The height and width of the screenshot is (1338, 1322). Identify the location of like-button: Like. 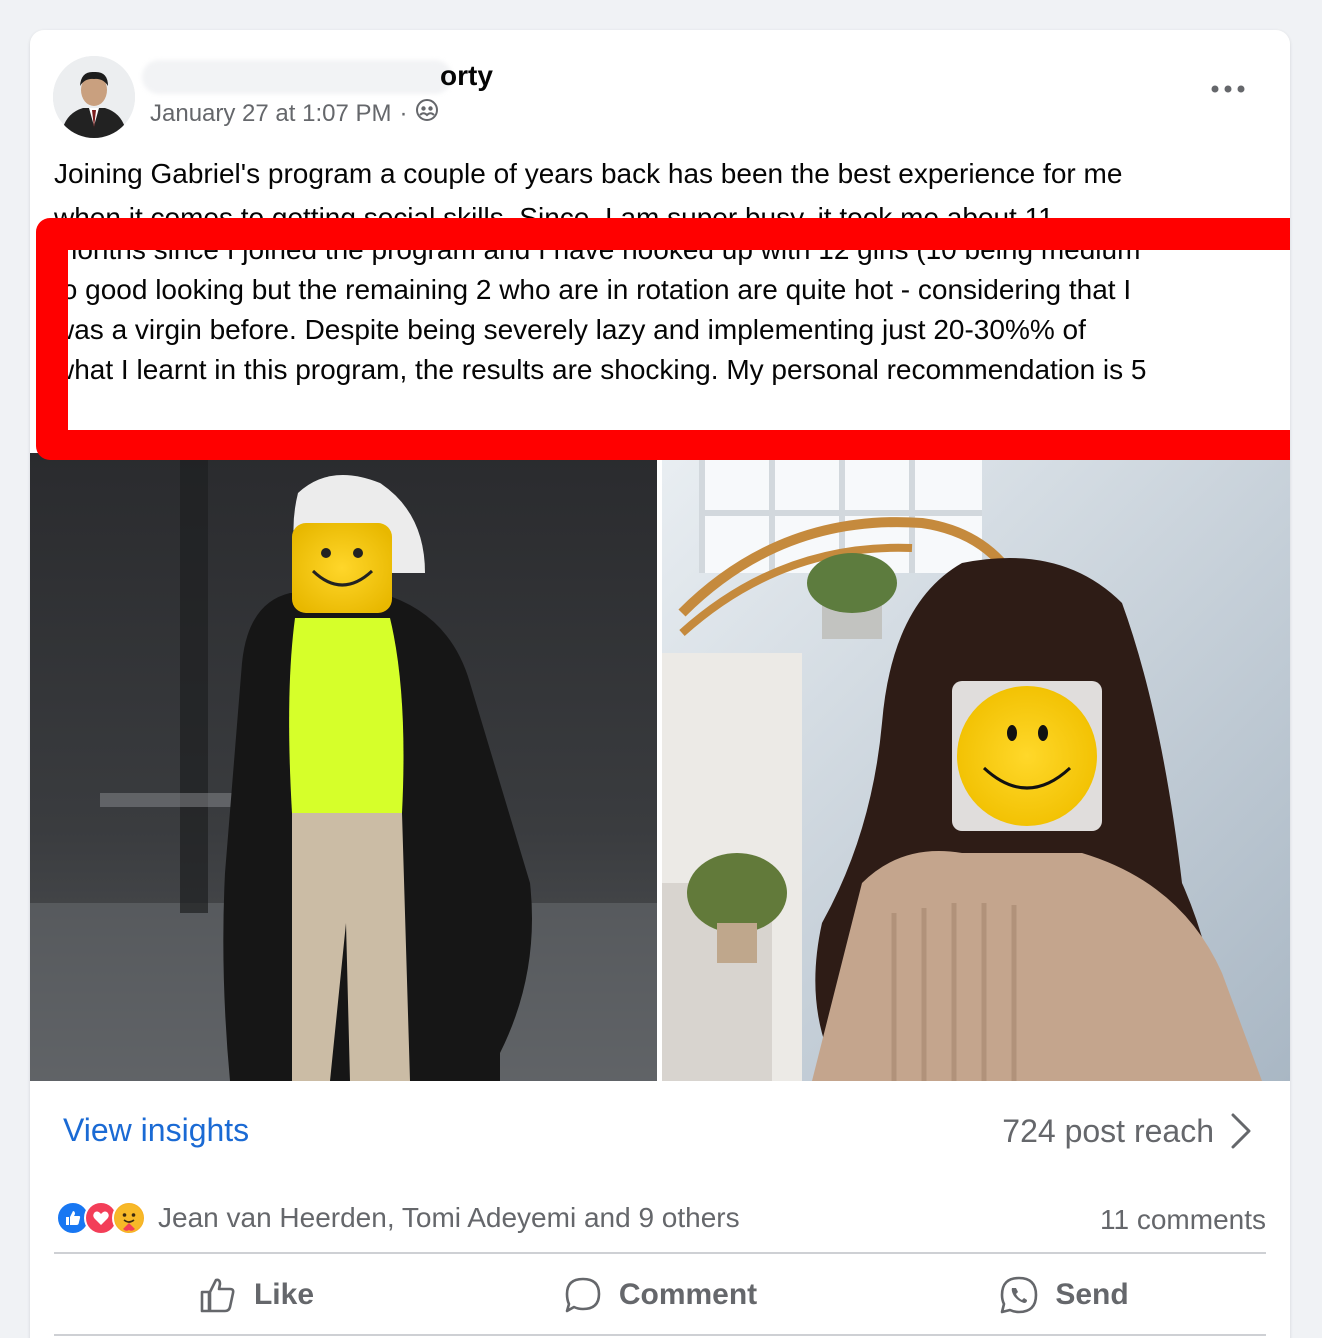
(256, 1295).